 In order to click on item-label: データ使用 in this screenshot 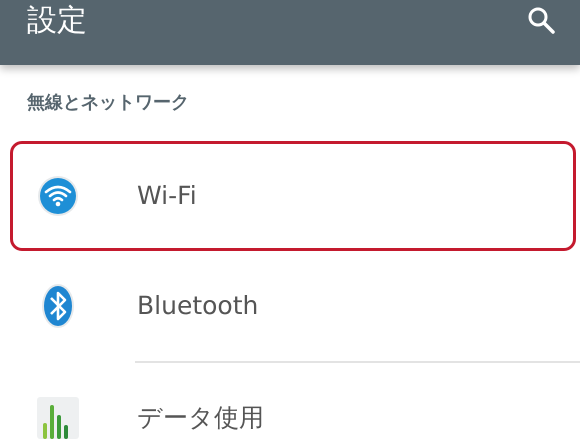, I will do `click(200, 418)`.